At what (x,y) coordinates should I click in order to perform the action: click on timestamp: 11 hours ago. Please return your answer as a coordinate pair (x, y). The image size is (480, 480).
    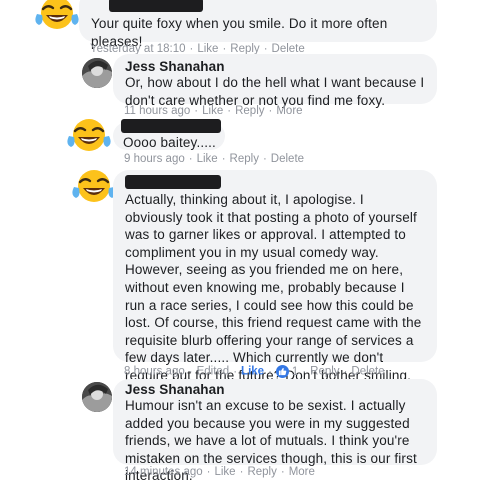
    Looking at the image, I should click on (157, 111).